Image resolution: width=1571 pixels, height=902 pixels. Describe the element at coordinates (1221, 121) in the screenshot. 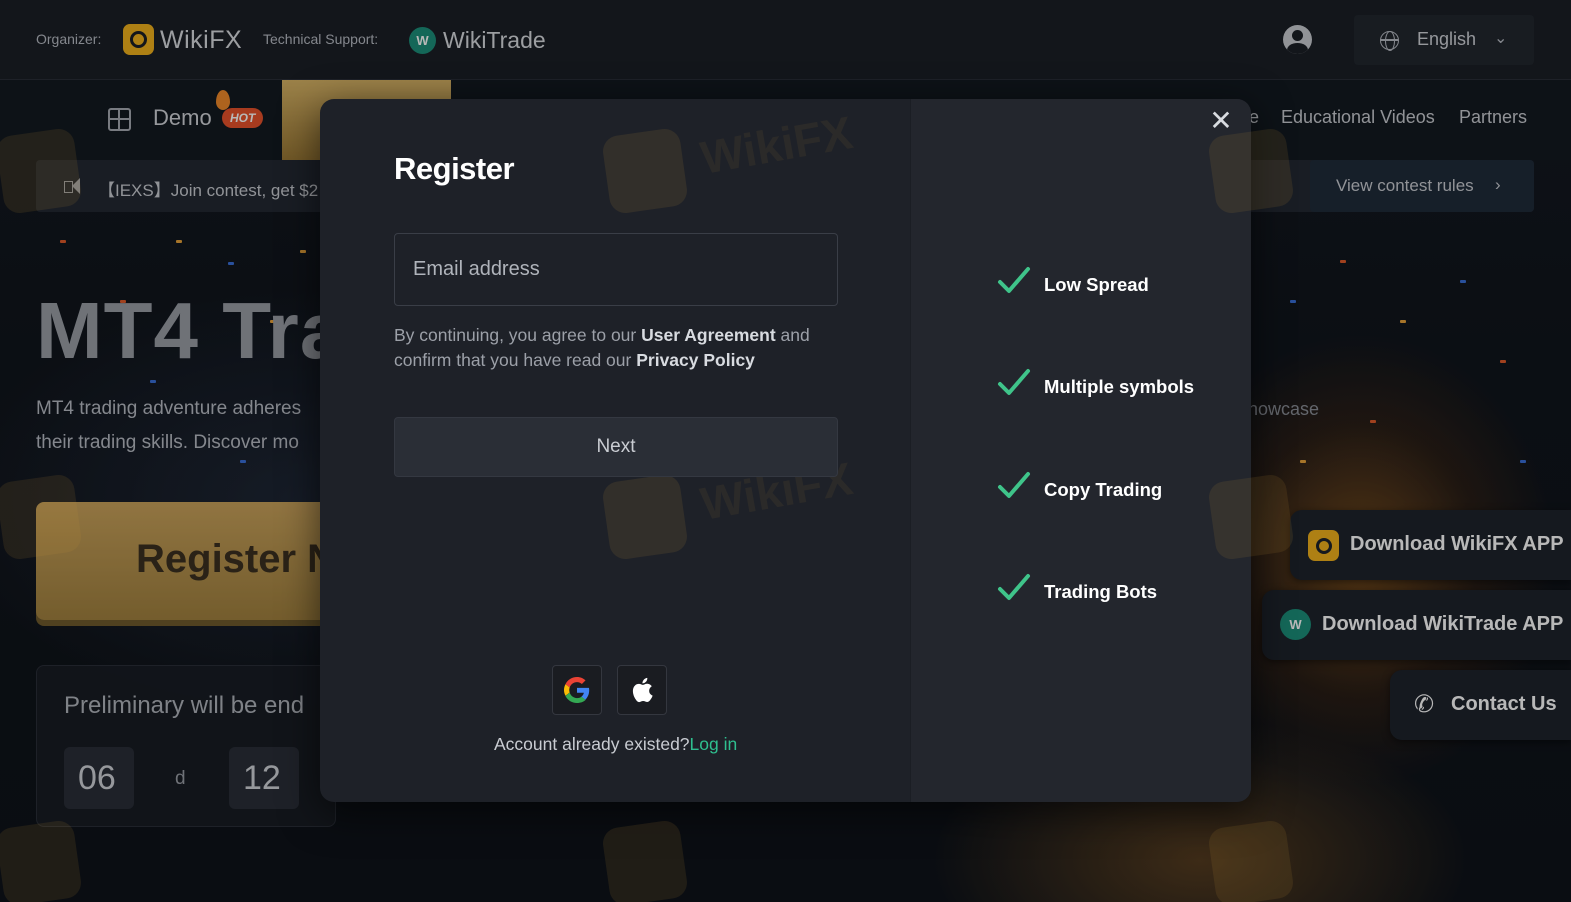

I see `close-icon: ✕` at that location.